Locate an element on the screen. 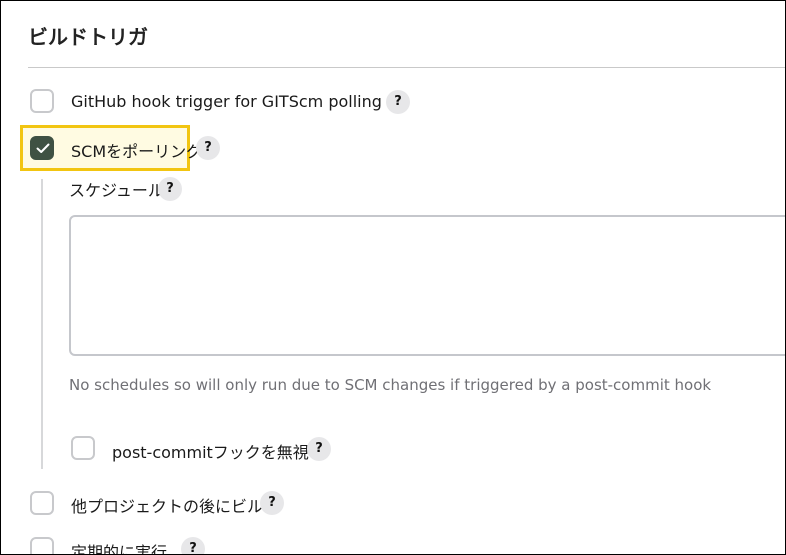 The width and height of the screenshot is (786, 555). section-title: ビルドトリガ is located at coordinates (88, 37).